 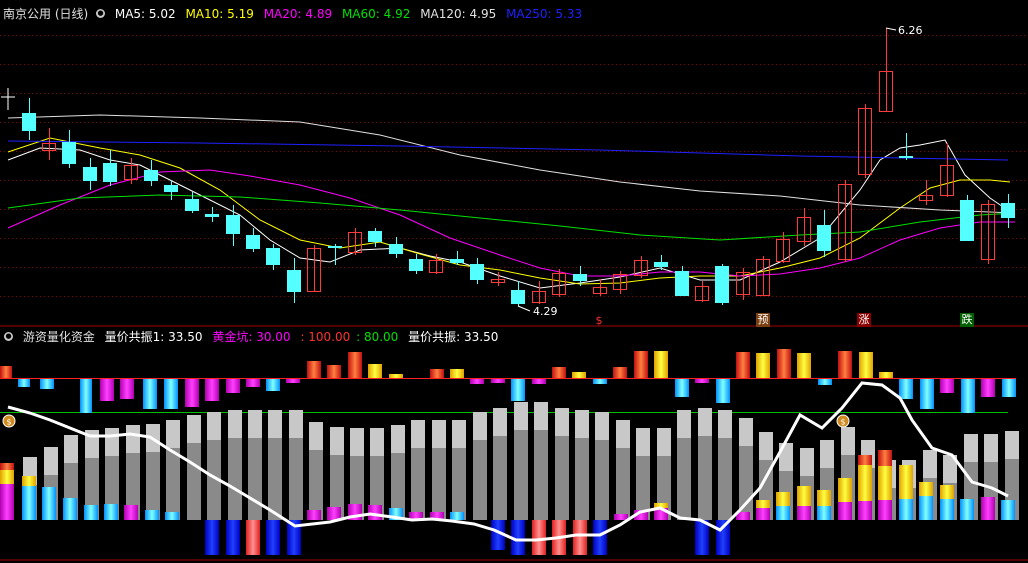 I want to click on rise-signal-badge: 涨, so click(x=864, y=320).